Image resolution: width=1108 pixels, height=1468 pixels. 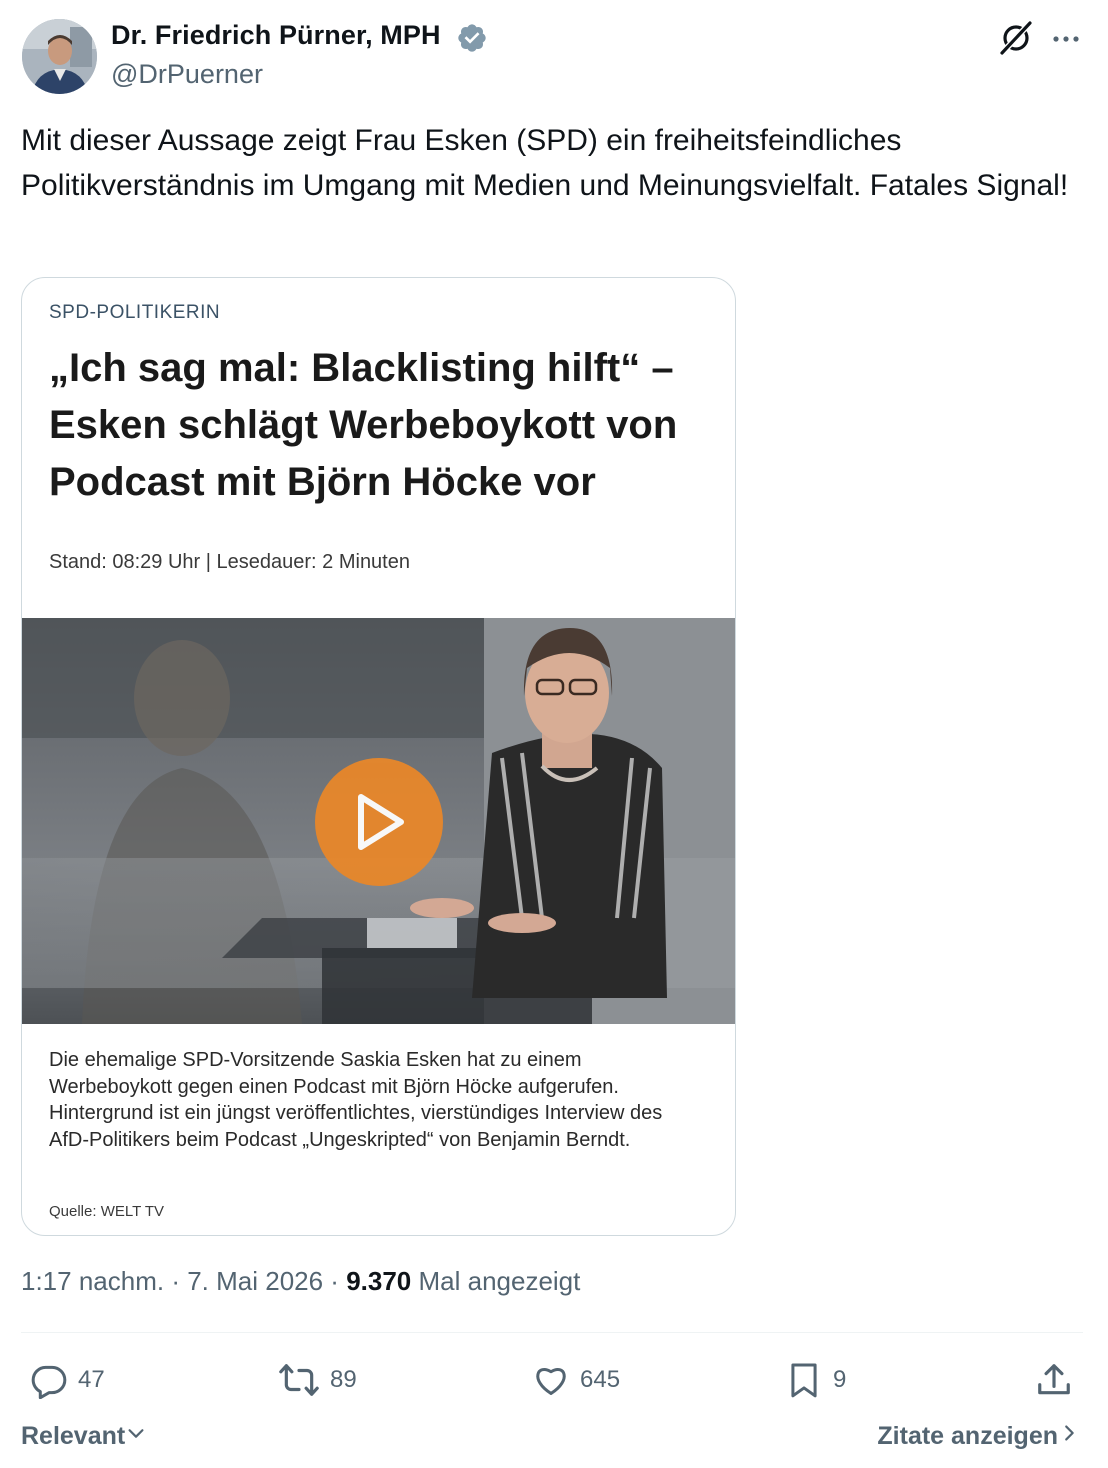 What do you see at coordinates (187, 74) in the screenshot?
I see `author-handle: @DrPuerner` at bounding box center [187, 74].